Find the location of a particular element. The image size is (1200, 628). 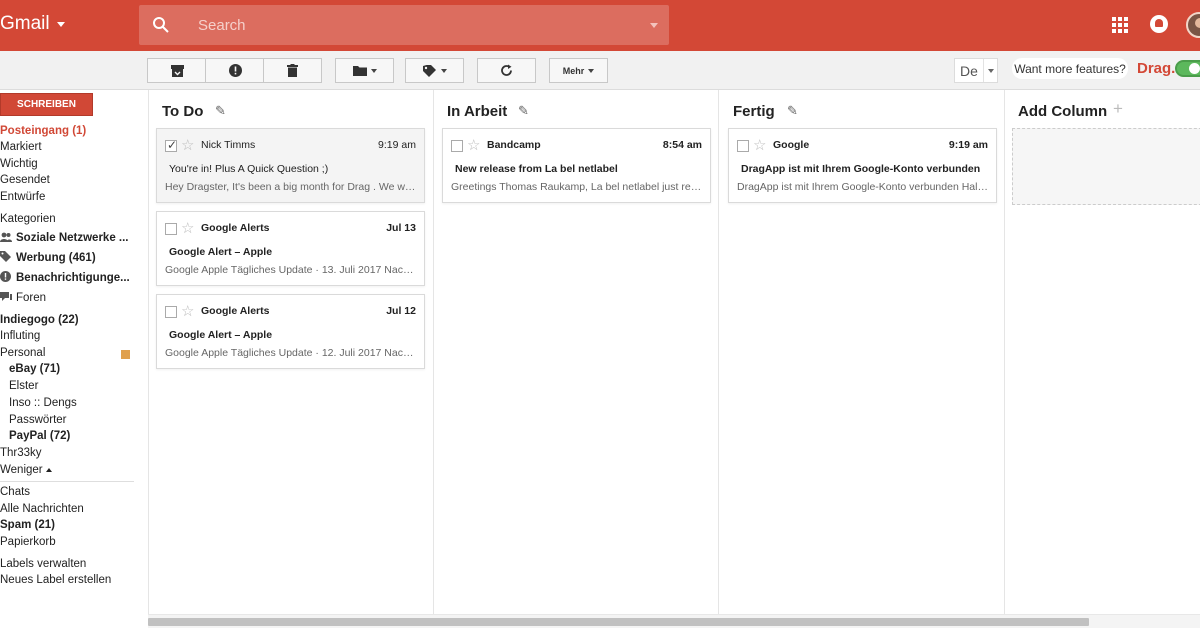

column-divider is located at coordinates (1004, 352).